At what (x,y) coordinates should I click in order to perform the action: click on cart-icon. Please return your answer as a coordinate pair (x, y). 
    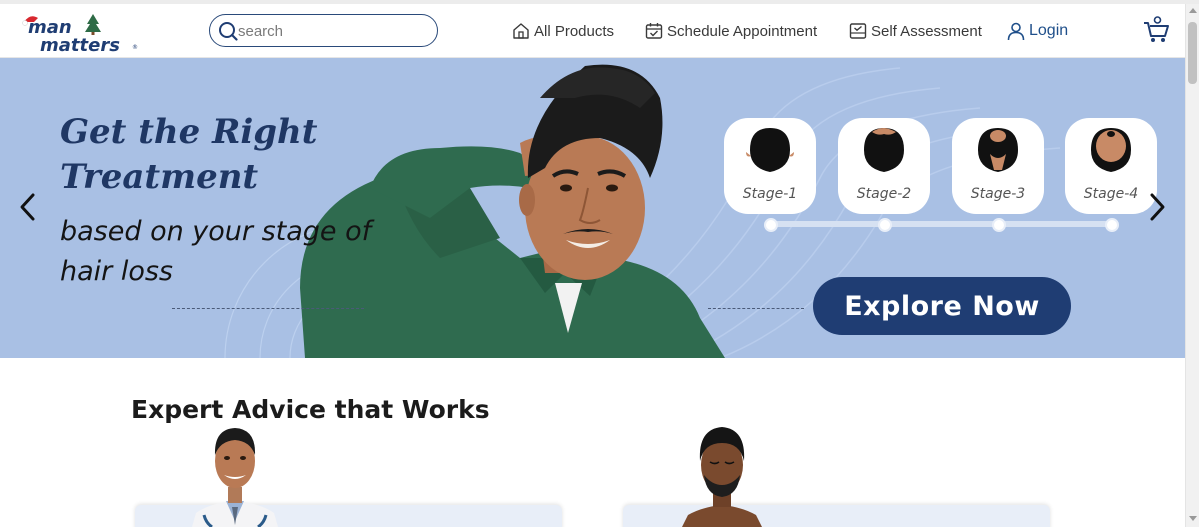
    Looking at the image, I should click on (1156, 30).